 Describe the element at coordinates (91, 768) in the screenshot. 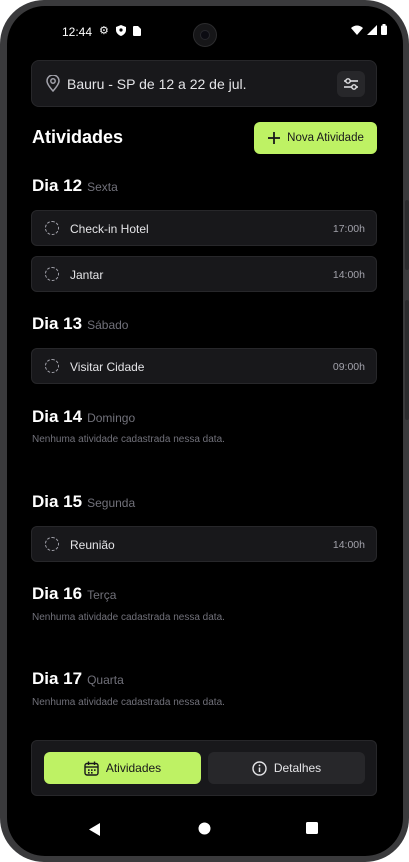

I see `calendar-icon` at that location.